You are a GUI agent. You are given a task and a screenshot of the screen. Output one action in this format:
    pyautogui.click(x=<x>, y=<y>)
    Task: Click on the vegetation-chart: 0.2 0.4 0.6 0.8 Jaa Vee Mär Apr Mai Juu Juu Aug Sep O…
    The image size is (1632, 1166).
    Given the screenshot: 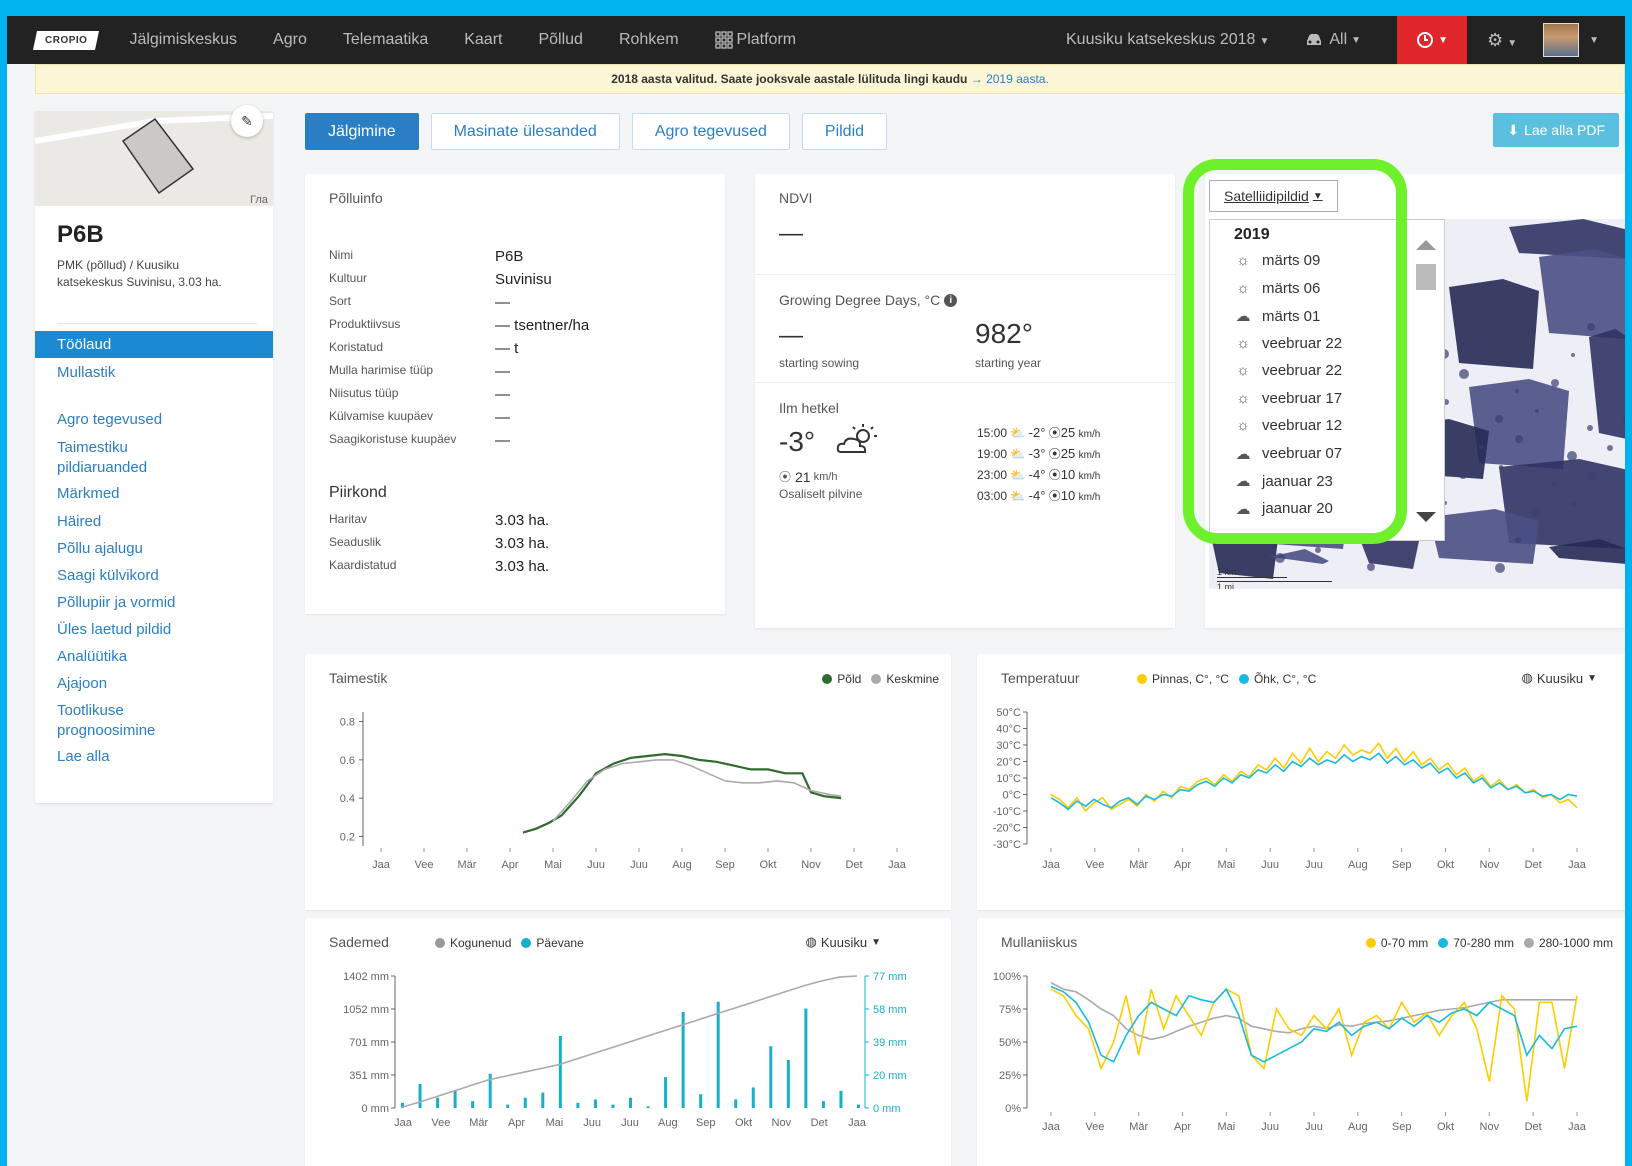 What is the action you would take?
    pyautogui.click(x=623, y=791)
    